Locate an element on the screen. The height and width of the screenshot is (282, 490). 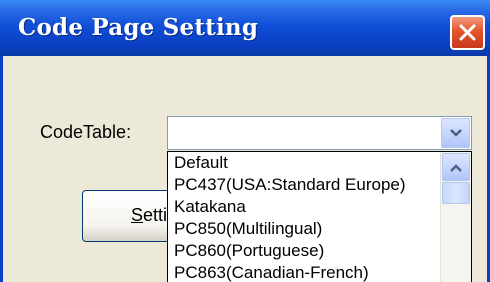
list-item: Default is located at coordinates (319, 163).